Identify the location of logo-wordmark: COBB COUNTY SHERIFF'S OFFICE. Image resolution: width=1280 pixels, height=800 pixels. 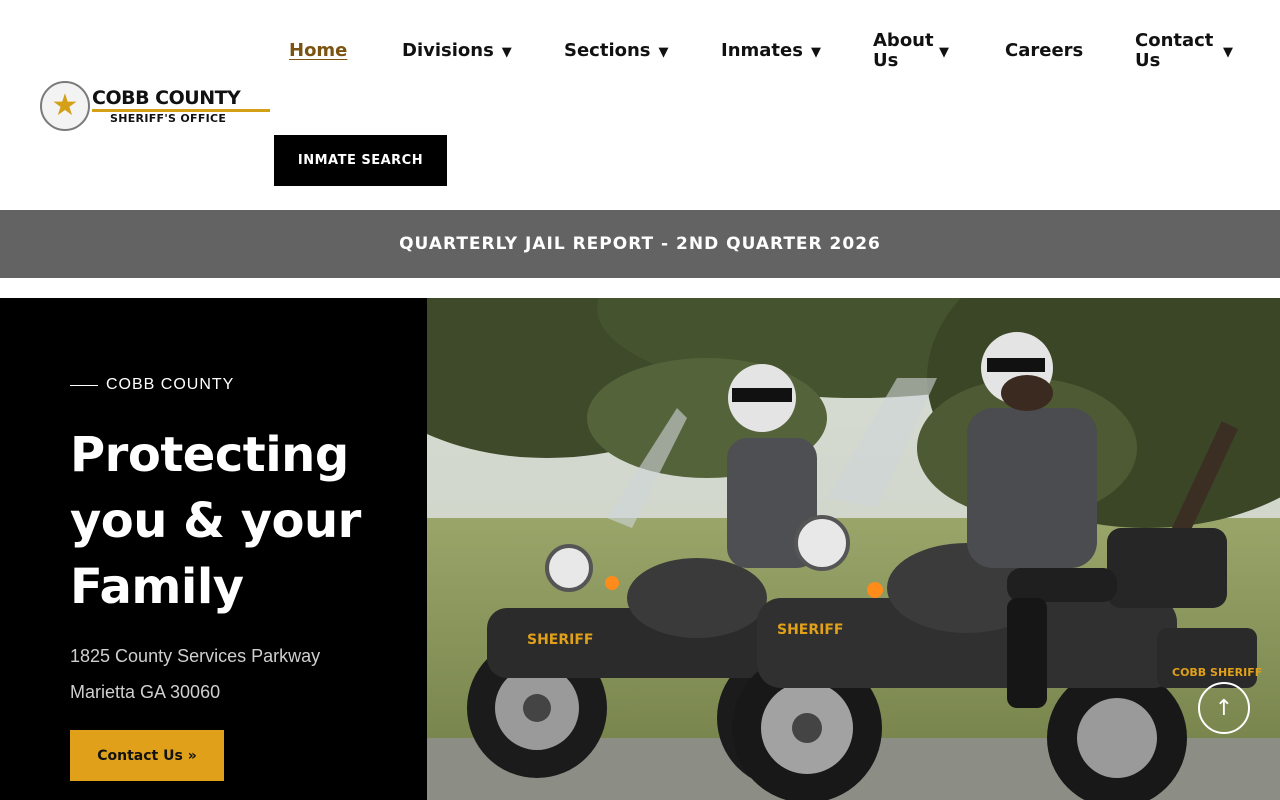
(181, 106).